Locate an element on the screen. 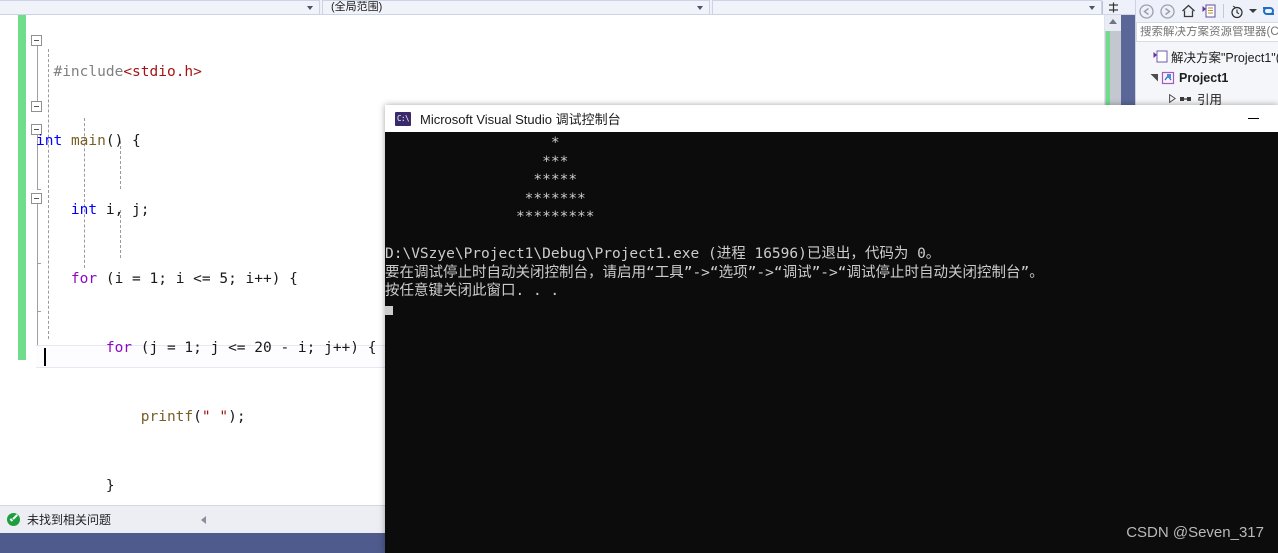 This screenshot has height=553, width=1278. tree-item-project: Project1 is located at coordinates (1207, 77).